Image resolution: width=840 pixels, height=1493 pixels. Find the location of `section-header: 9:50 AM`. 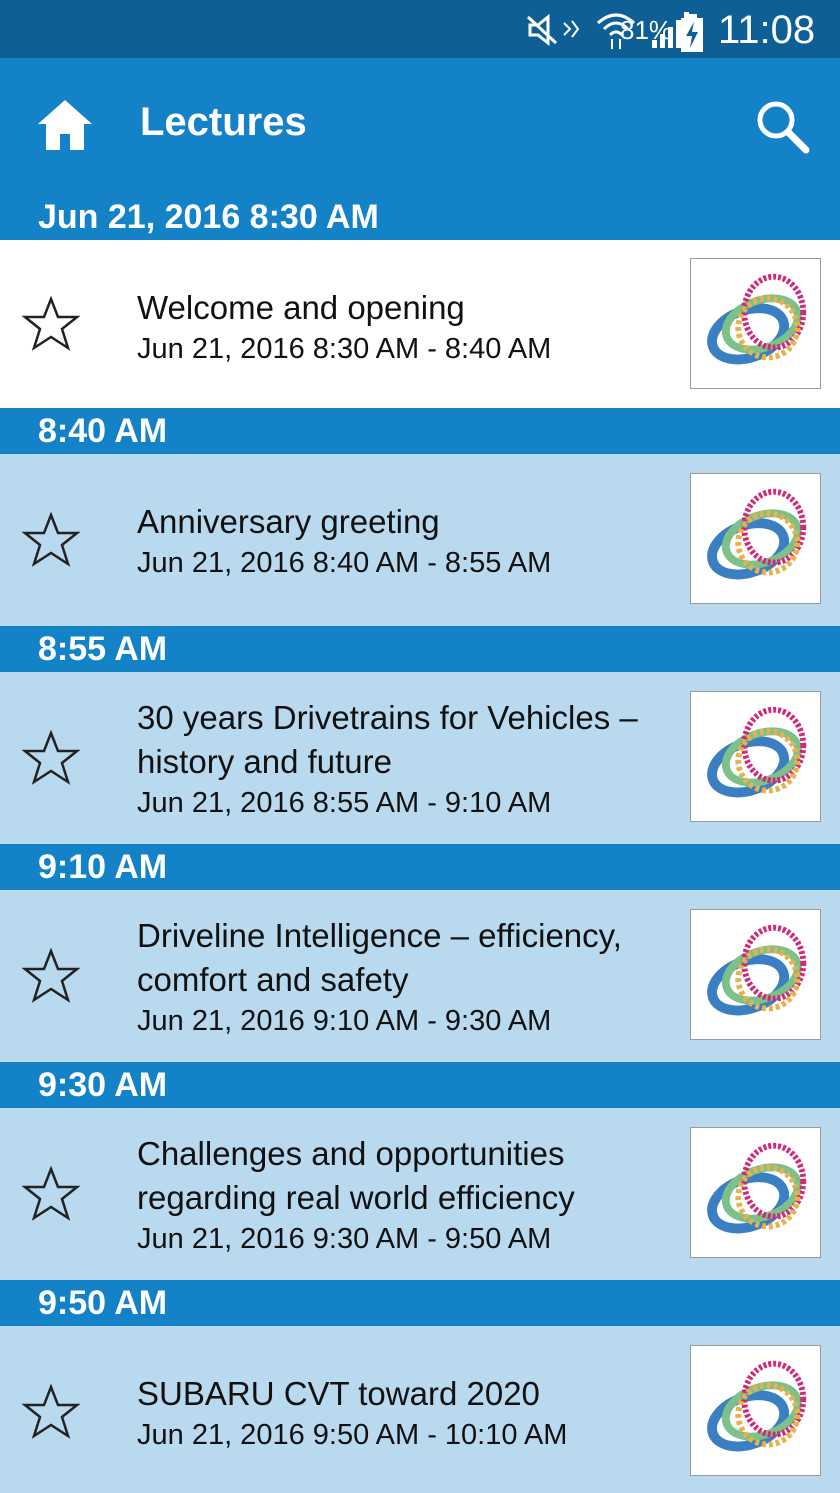

section-header: 9:50 AM is located at coordinates (420, 1303).